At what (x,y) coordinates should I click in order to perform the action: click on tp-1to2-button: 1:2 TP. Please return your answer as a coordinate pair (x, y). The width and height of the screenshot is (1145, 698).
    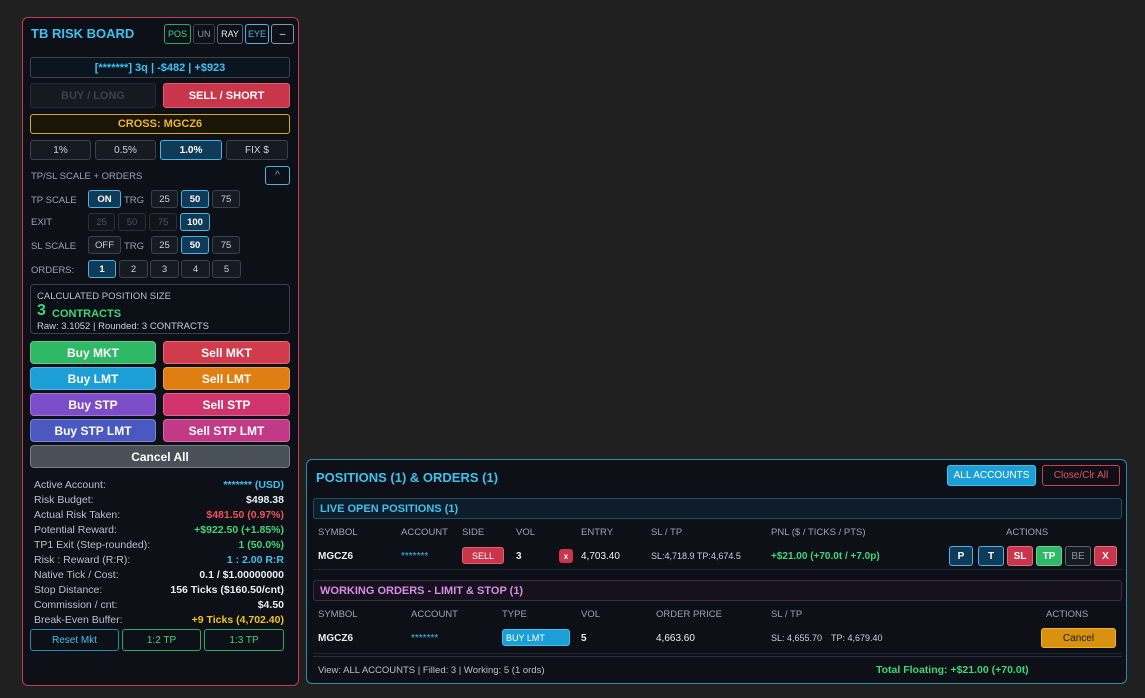
    Looking at the image, I should click on (161, 640).